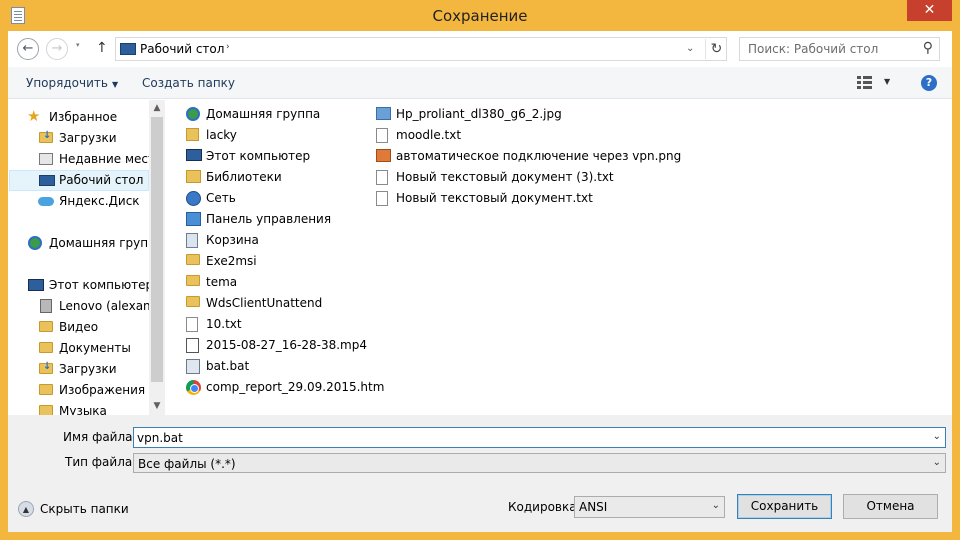 The width and height of the screenshot is (960, 540). I want to click on help-icon: ?, so click(929, 82).